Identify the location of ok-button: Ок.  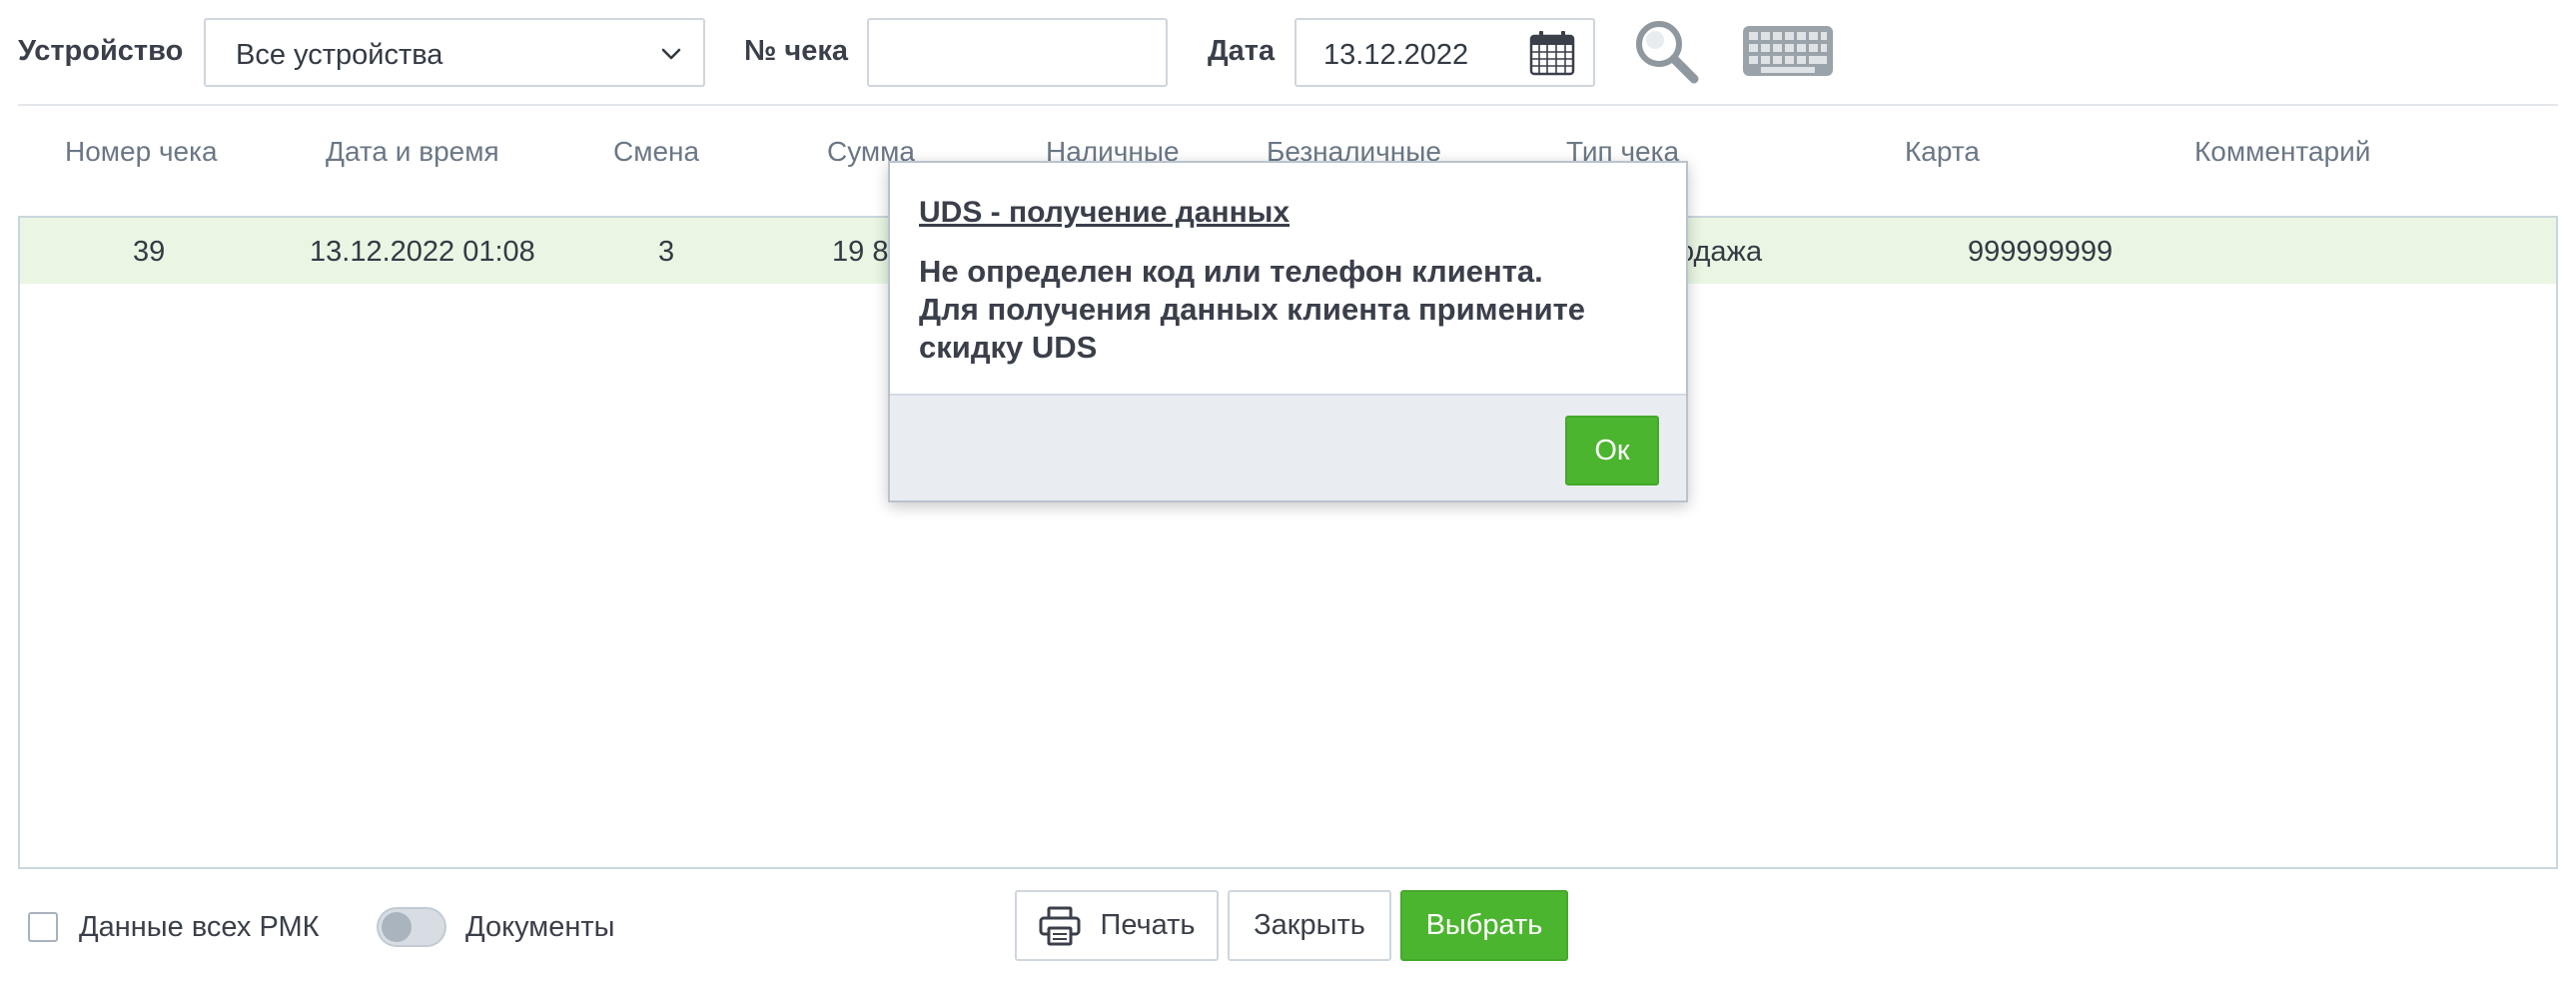
(1612, 451).